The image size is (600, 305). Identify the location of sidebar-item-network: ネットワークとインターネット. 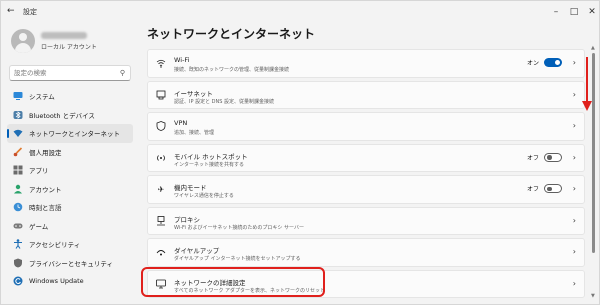
(70, 133).